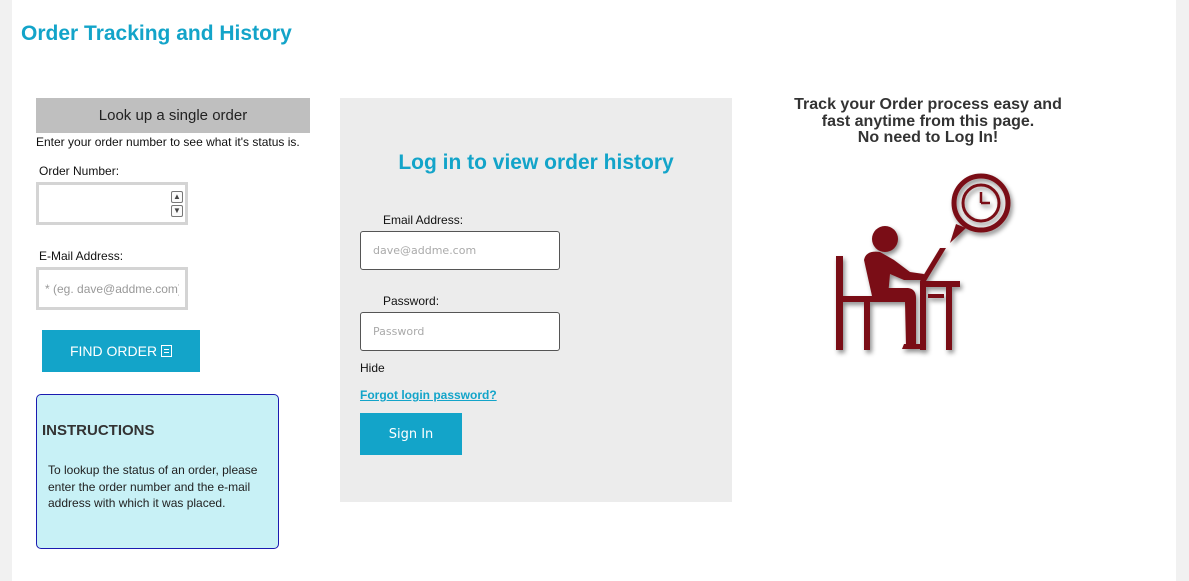 The height and width of the screenshot is (581, 1189). I want to click on login-email-input, so click(460, 250).